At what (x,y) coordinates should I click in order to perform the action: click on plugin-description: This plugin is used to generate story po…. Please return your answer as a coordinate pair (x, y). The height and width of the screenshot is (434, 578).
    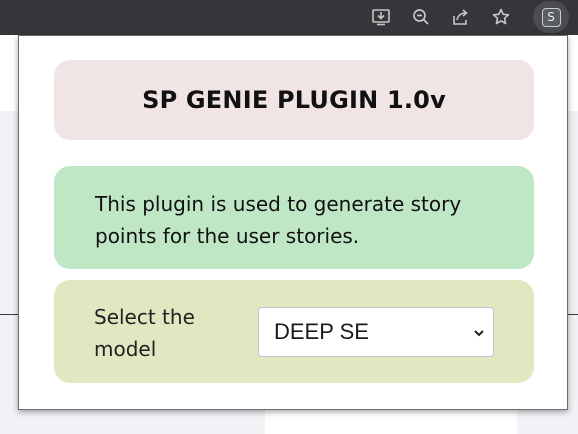
    Looking at the image, I should click on (278, 220).